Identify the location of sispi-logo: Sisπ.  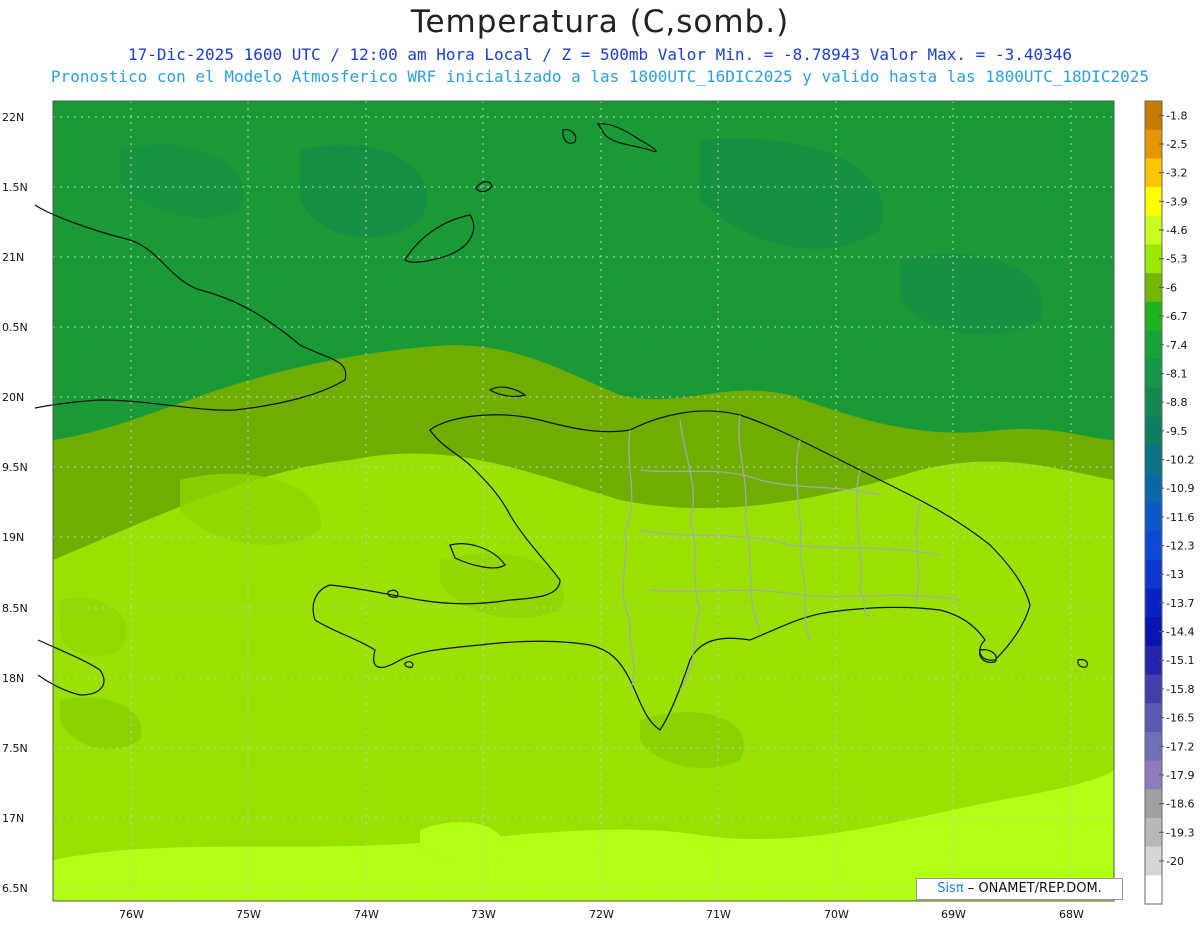
(950, 888).